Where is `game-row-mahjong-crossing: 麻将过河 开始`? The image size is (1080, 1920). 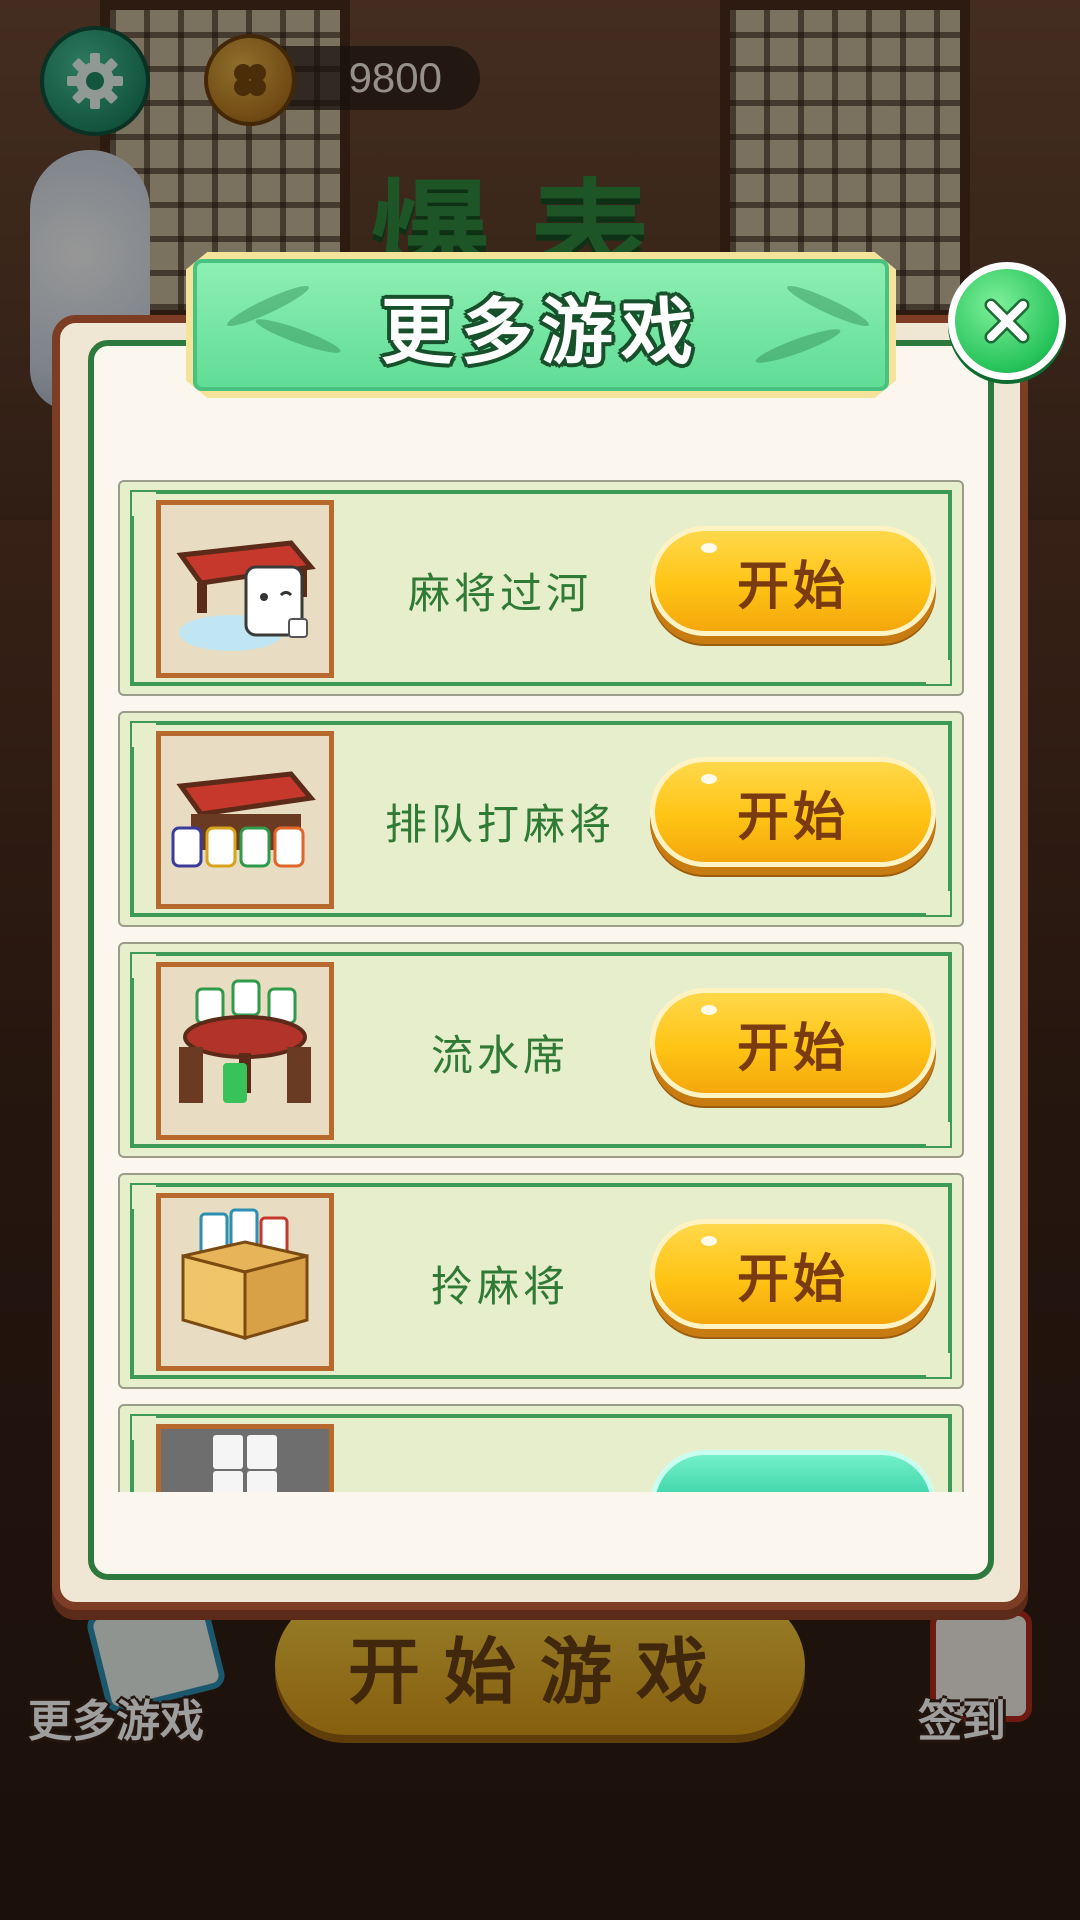 game-row-mahjong-crossing: 麻将过河 开始 is located at coordinates (541, 588).